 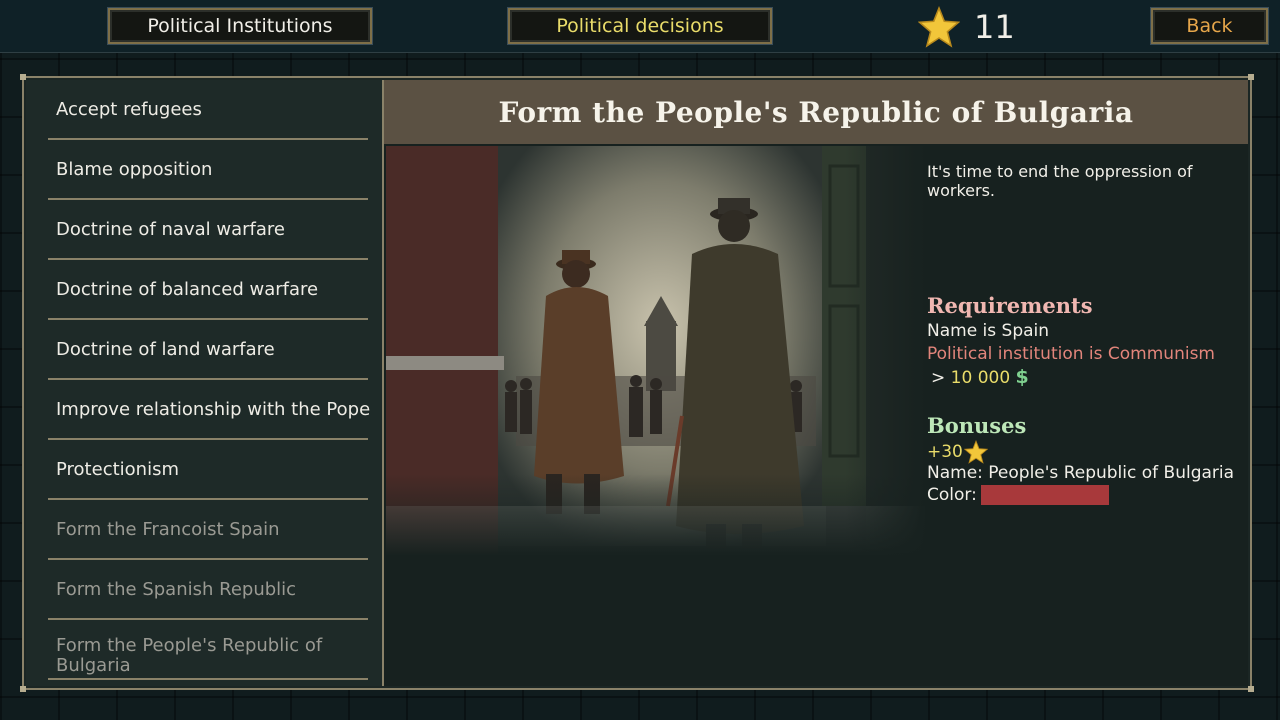 I want to click on political-institutions-button: Political Institutions, so click(x=240, y=26).